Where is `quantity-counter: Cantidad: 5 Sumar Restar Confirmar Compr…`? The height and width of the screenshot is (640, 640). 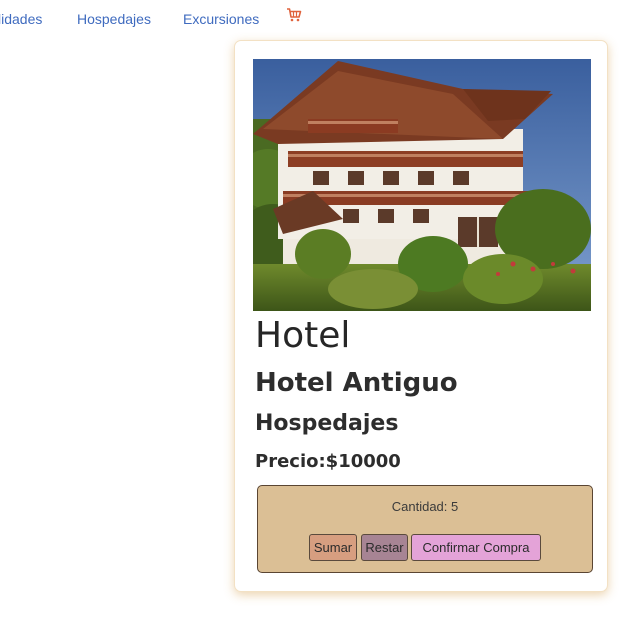 quantity-counter: Cantidad: 5 Sumar Restar Confirmar Compr… is located at coordinates (425, 529).